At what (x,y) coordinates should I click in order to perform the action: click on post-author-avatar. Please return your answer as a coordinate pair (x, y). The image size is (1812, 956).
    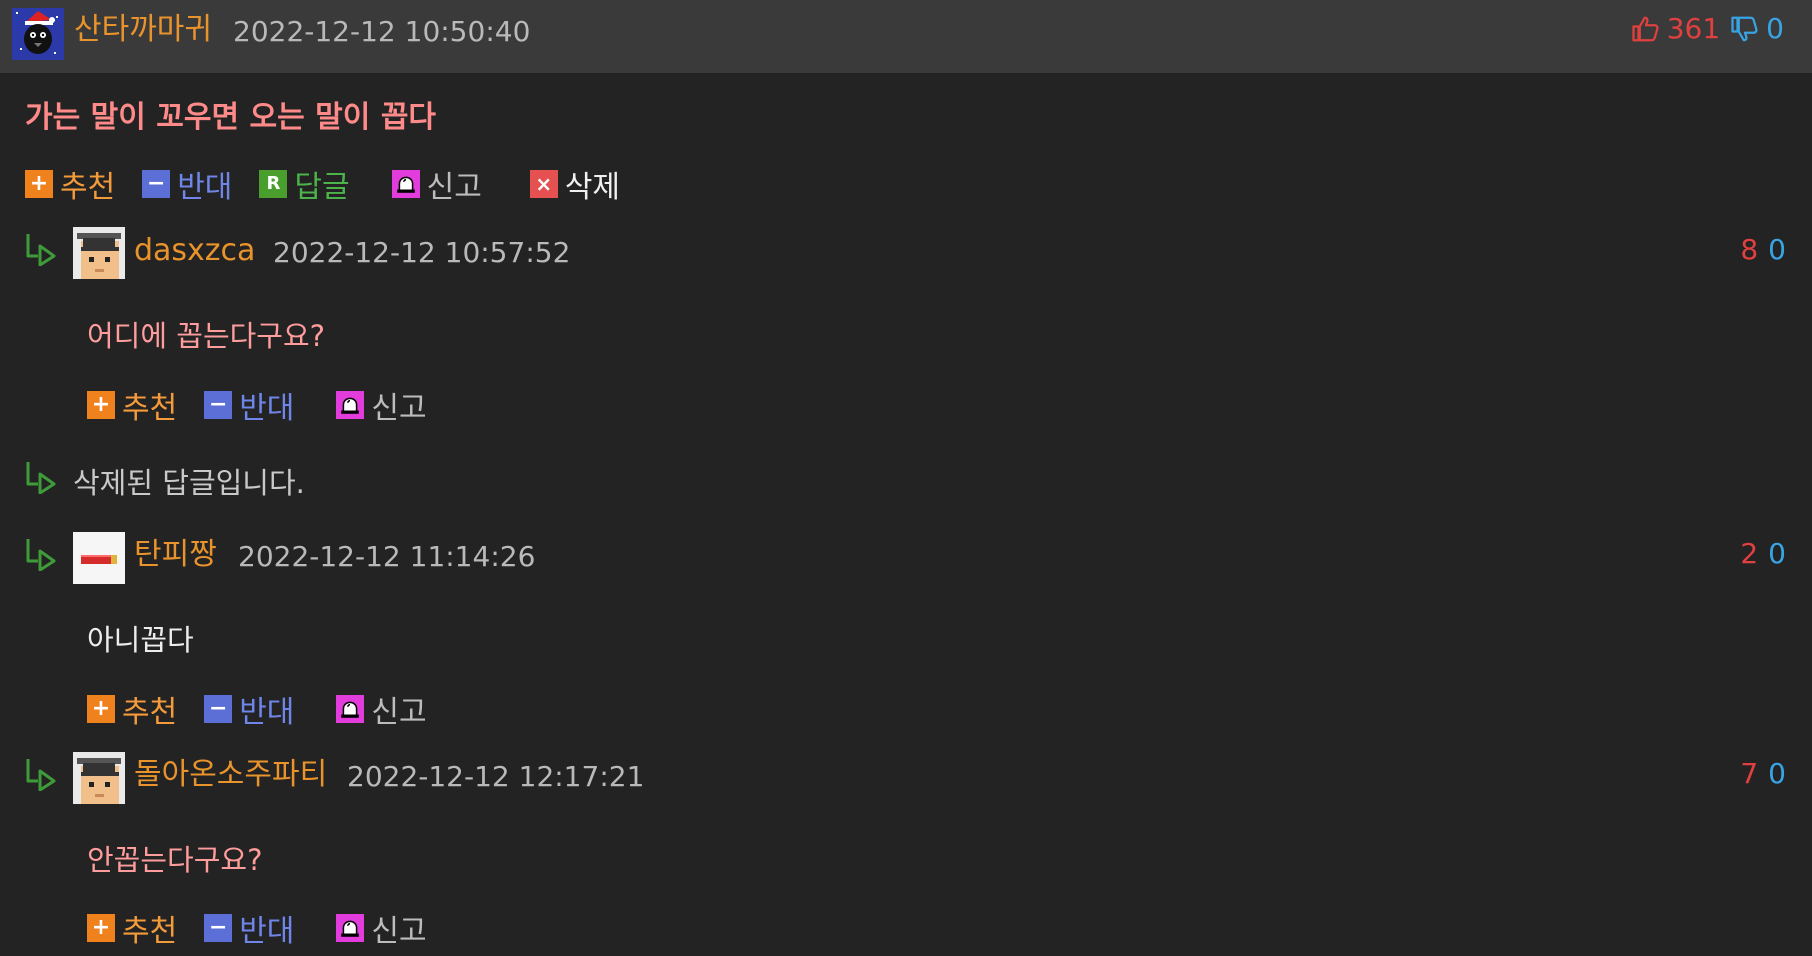
    Looking at the image, I should click on (38, 34).